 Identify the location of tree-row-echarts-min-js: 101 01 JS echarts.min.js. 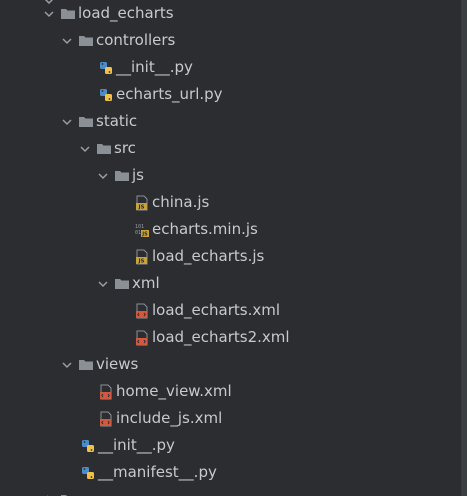
(231, 229).